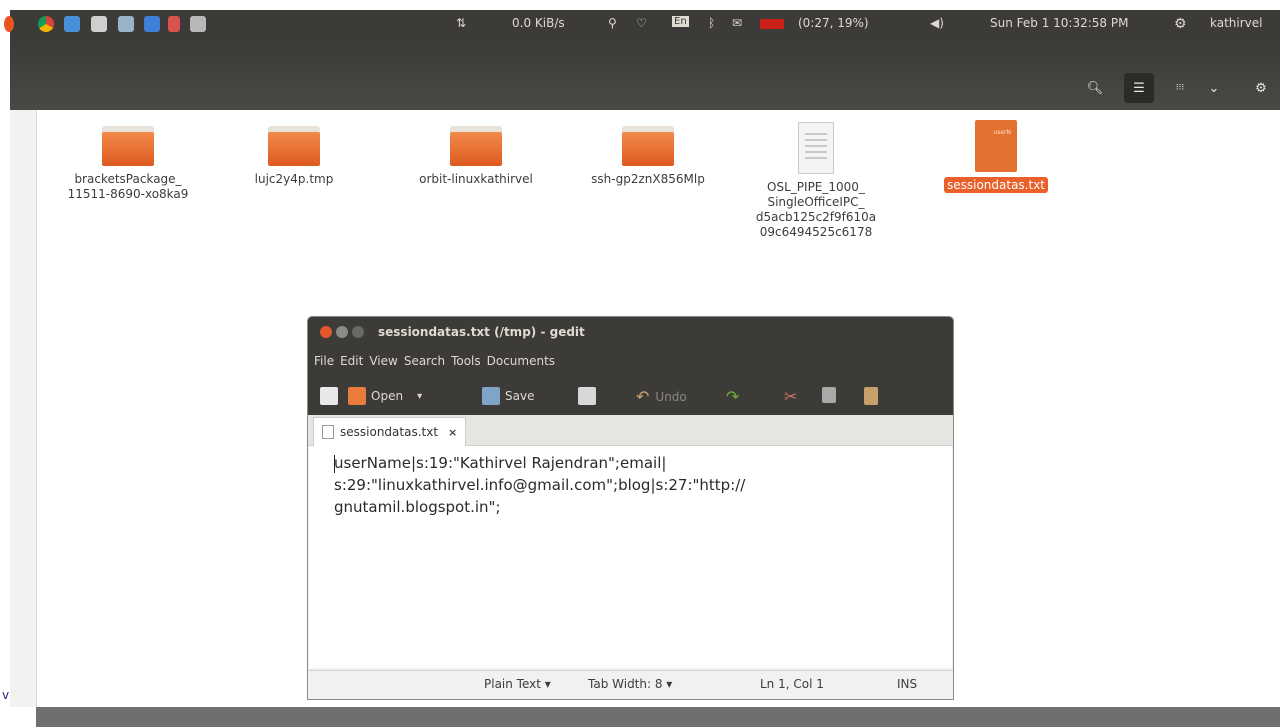 The image size is (1280, 727). I want to click on tab-width-selector: Tab Width: 8 ▾, so click(630, 684).